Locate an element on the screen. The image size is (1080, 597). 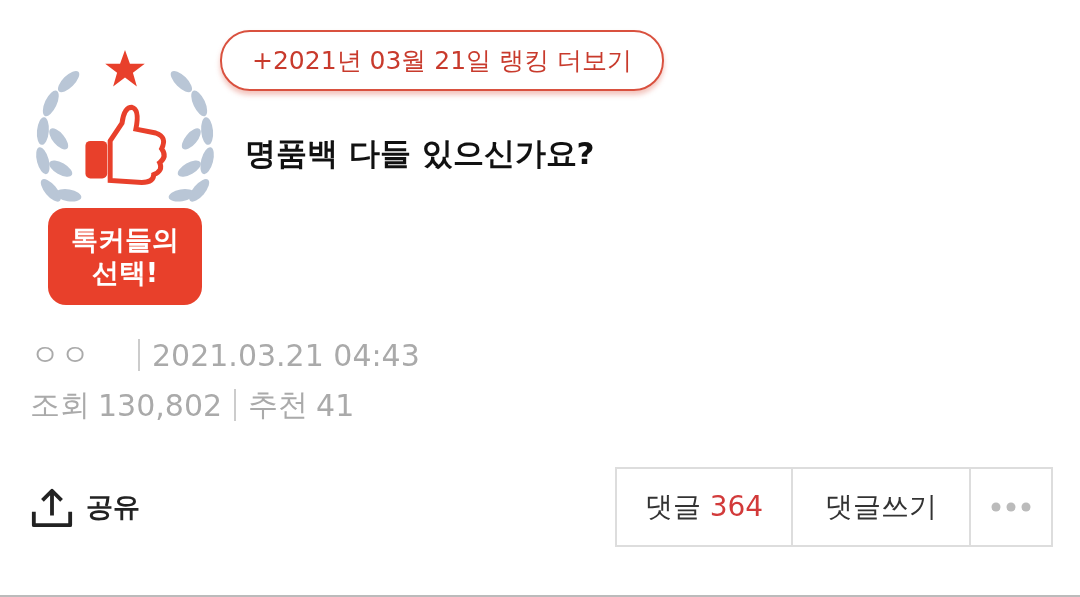
post-date: 2021.03.21 04:43 is located at coordinates (286, 355).